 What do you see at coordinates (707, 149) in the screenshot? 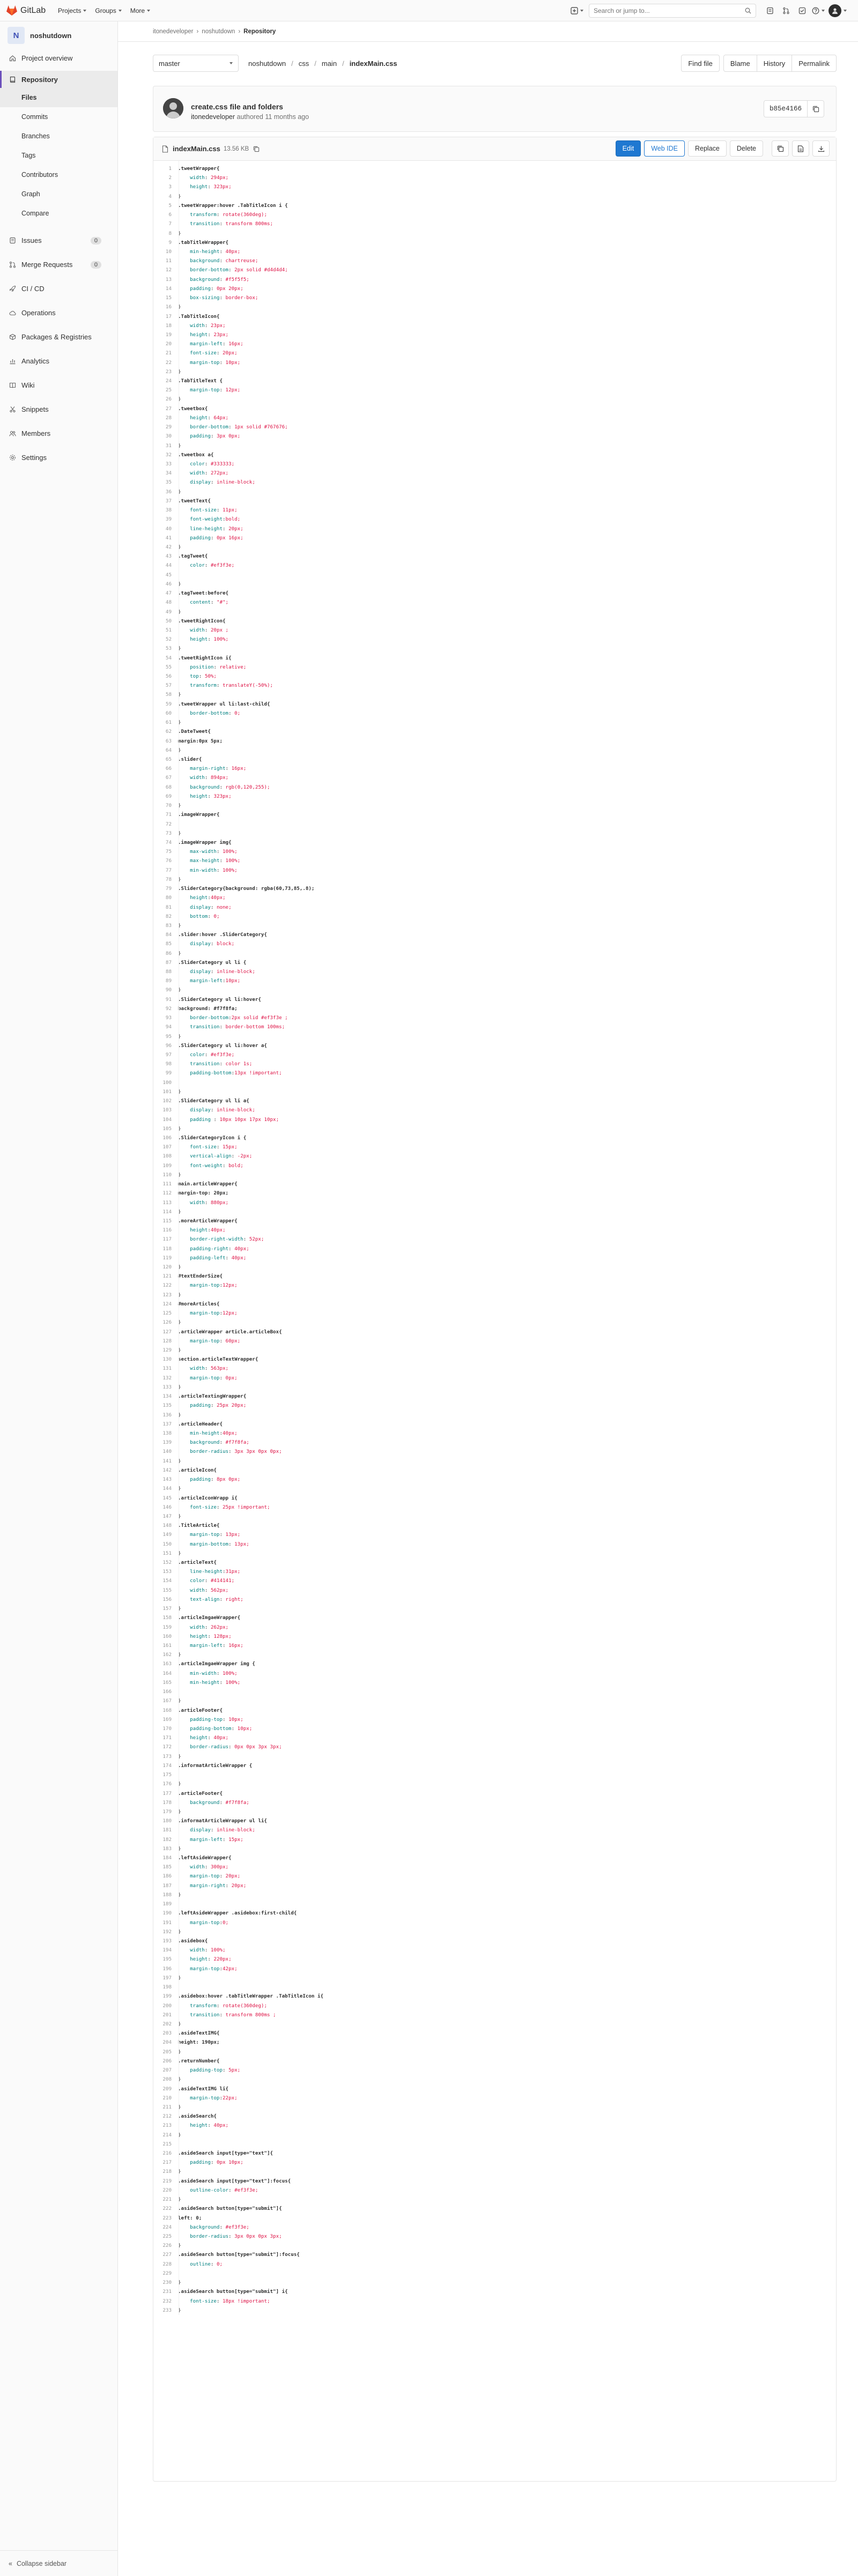
I see `replace-button: Replace` at bounding box center [707, 149].